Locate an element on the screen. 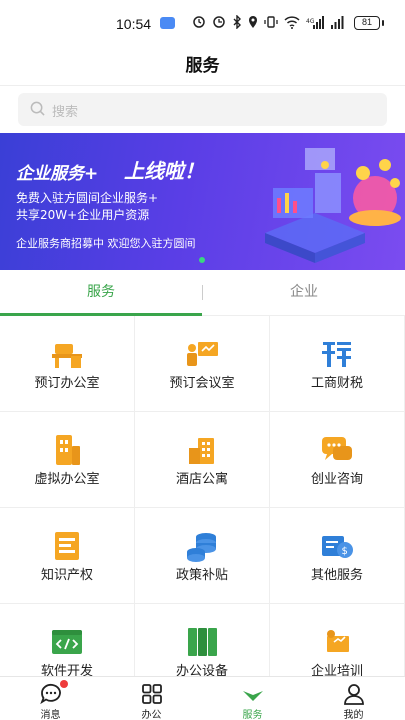 This screenshot has height=720, width=405. banner-headline: 企业服务+ is located at coordinates (57, 174).